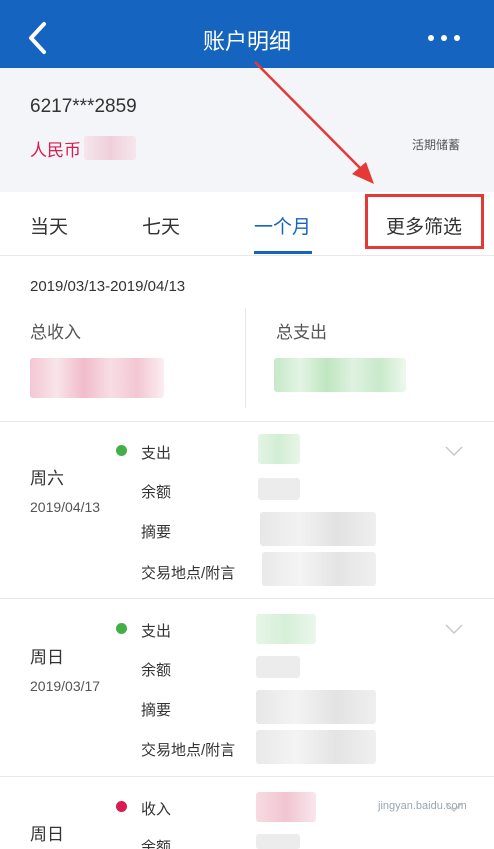  What do you see at coordinates (422, 806) in the screenshot?
I see `watermark: jingyan.baidu.com` at bounding box center [422, 806].